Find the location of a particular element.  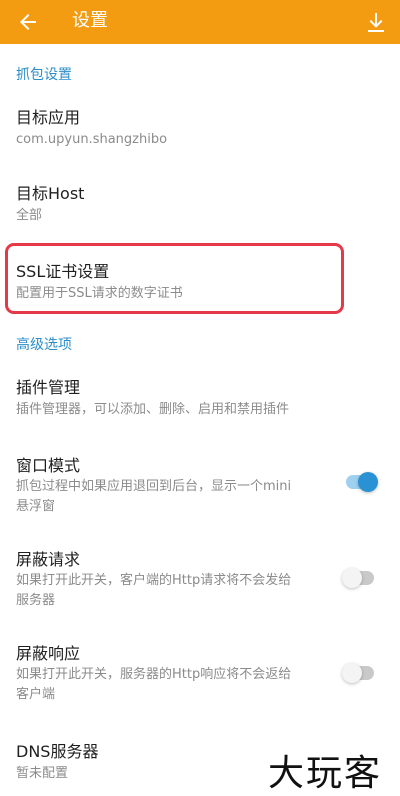

arrow-left-icon is located at coordinates (28, 22).